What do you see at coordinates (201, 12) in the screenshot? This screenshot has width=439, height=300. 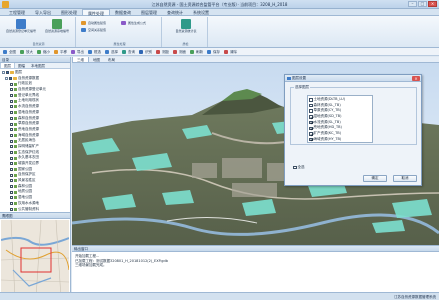 I see `menu-tab-settings: 系统设置` at bounding box center [201, 12].